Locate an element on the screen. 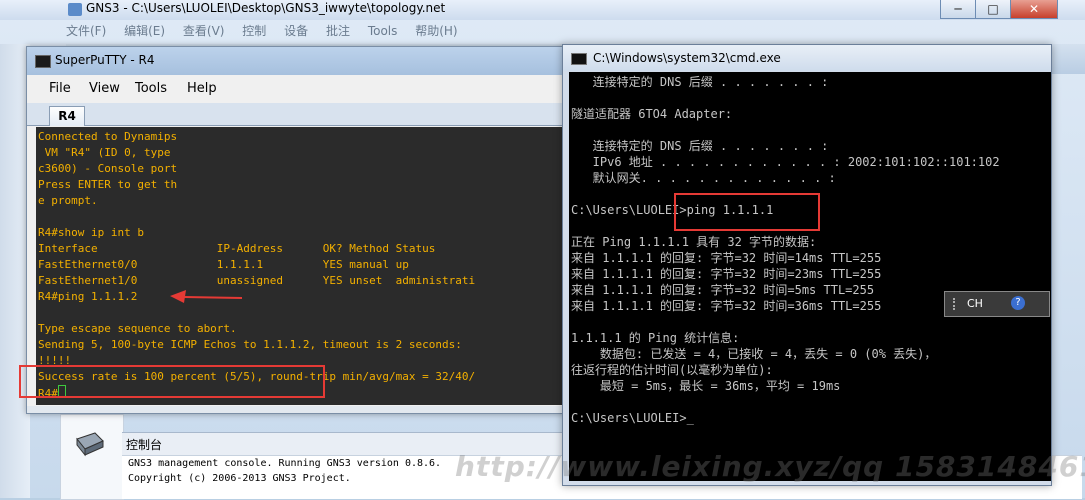  arrow-left-icon is located at coordinates (206, 296).